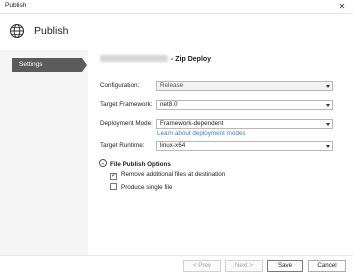  Describe the element at coordinates (327, 266) in the screenshot. I see `cancel-button: Cancel` at that location.